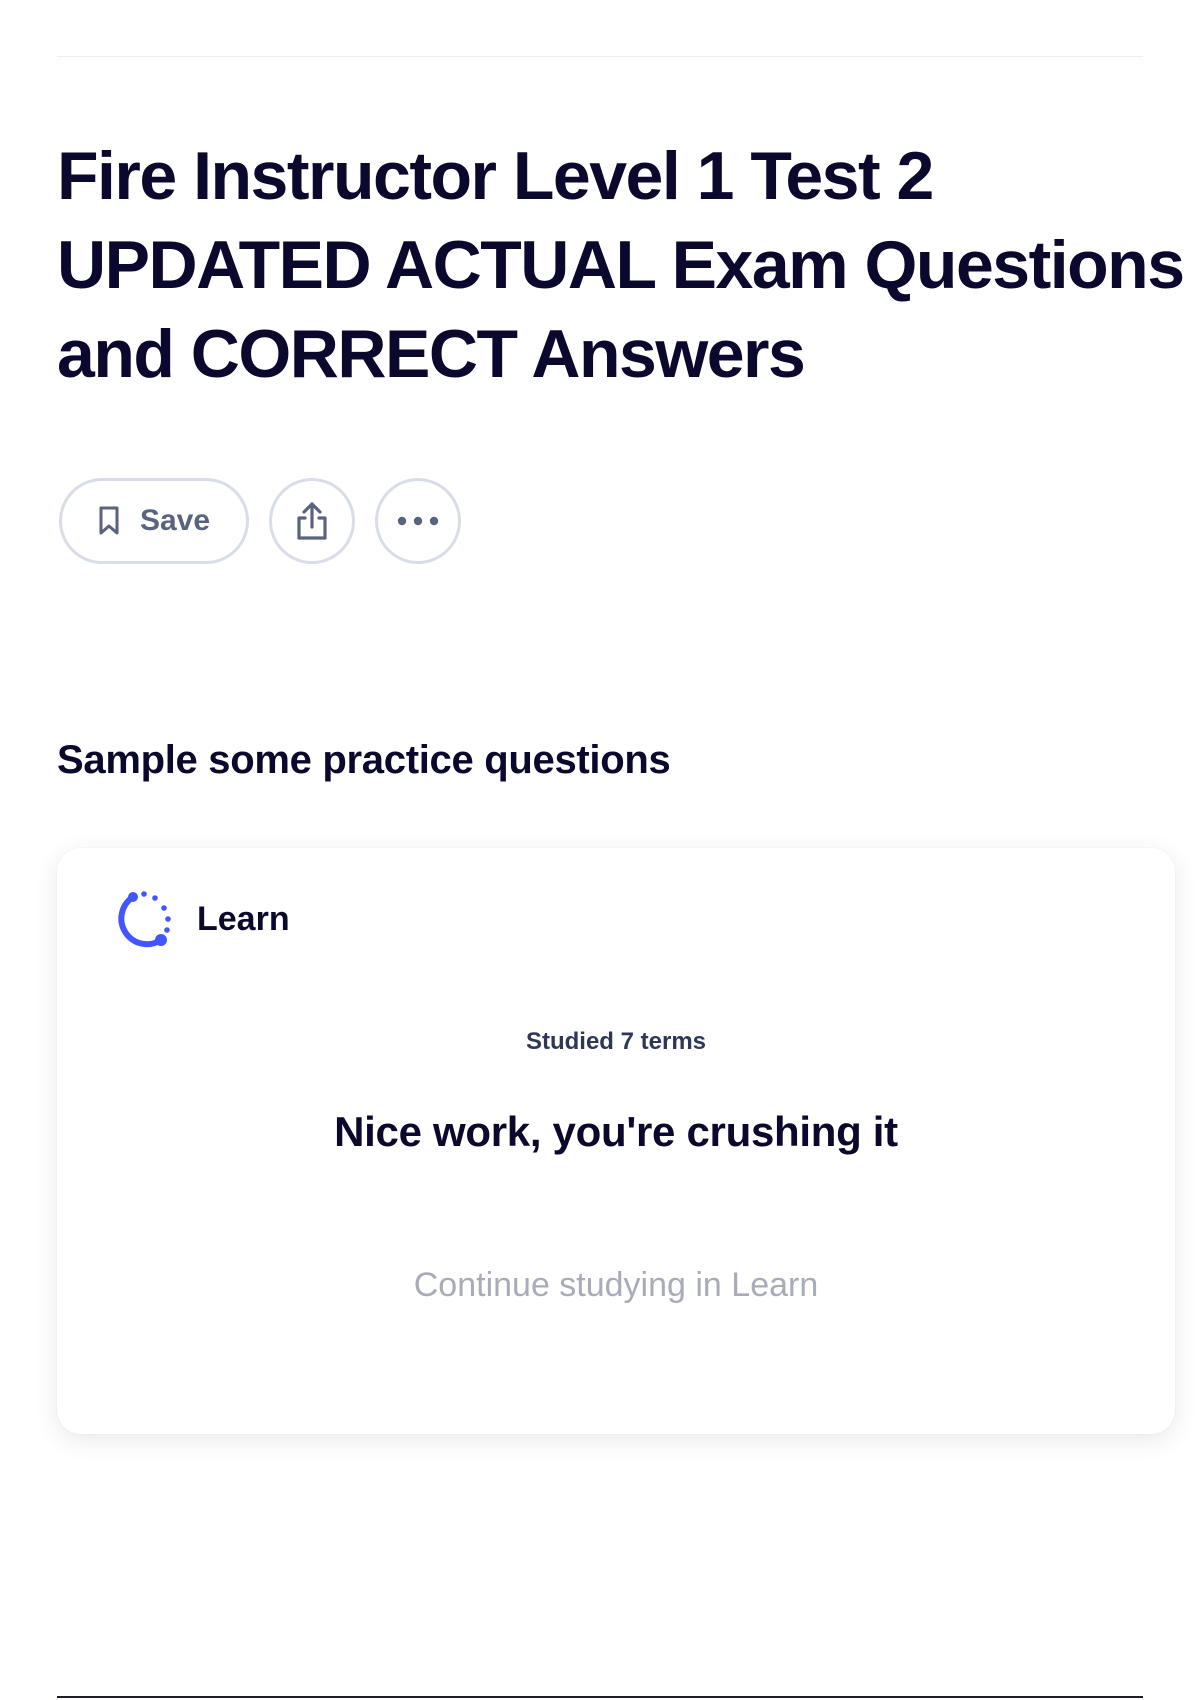 This screenshot has width=1200, height=1700. I want to click on bottom-divider, so click(600, 1697).